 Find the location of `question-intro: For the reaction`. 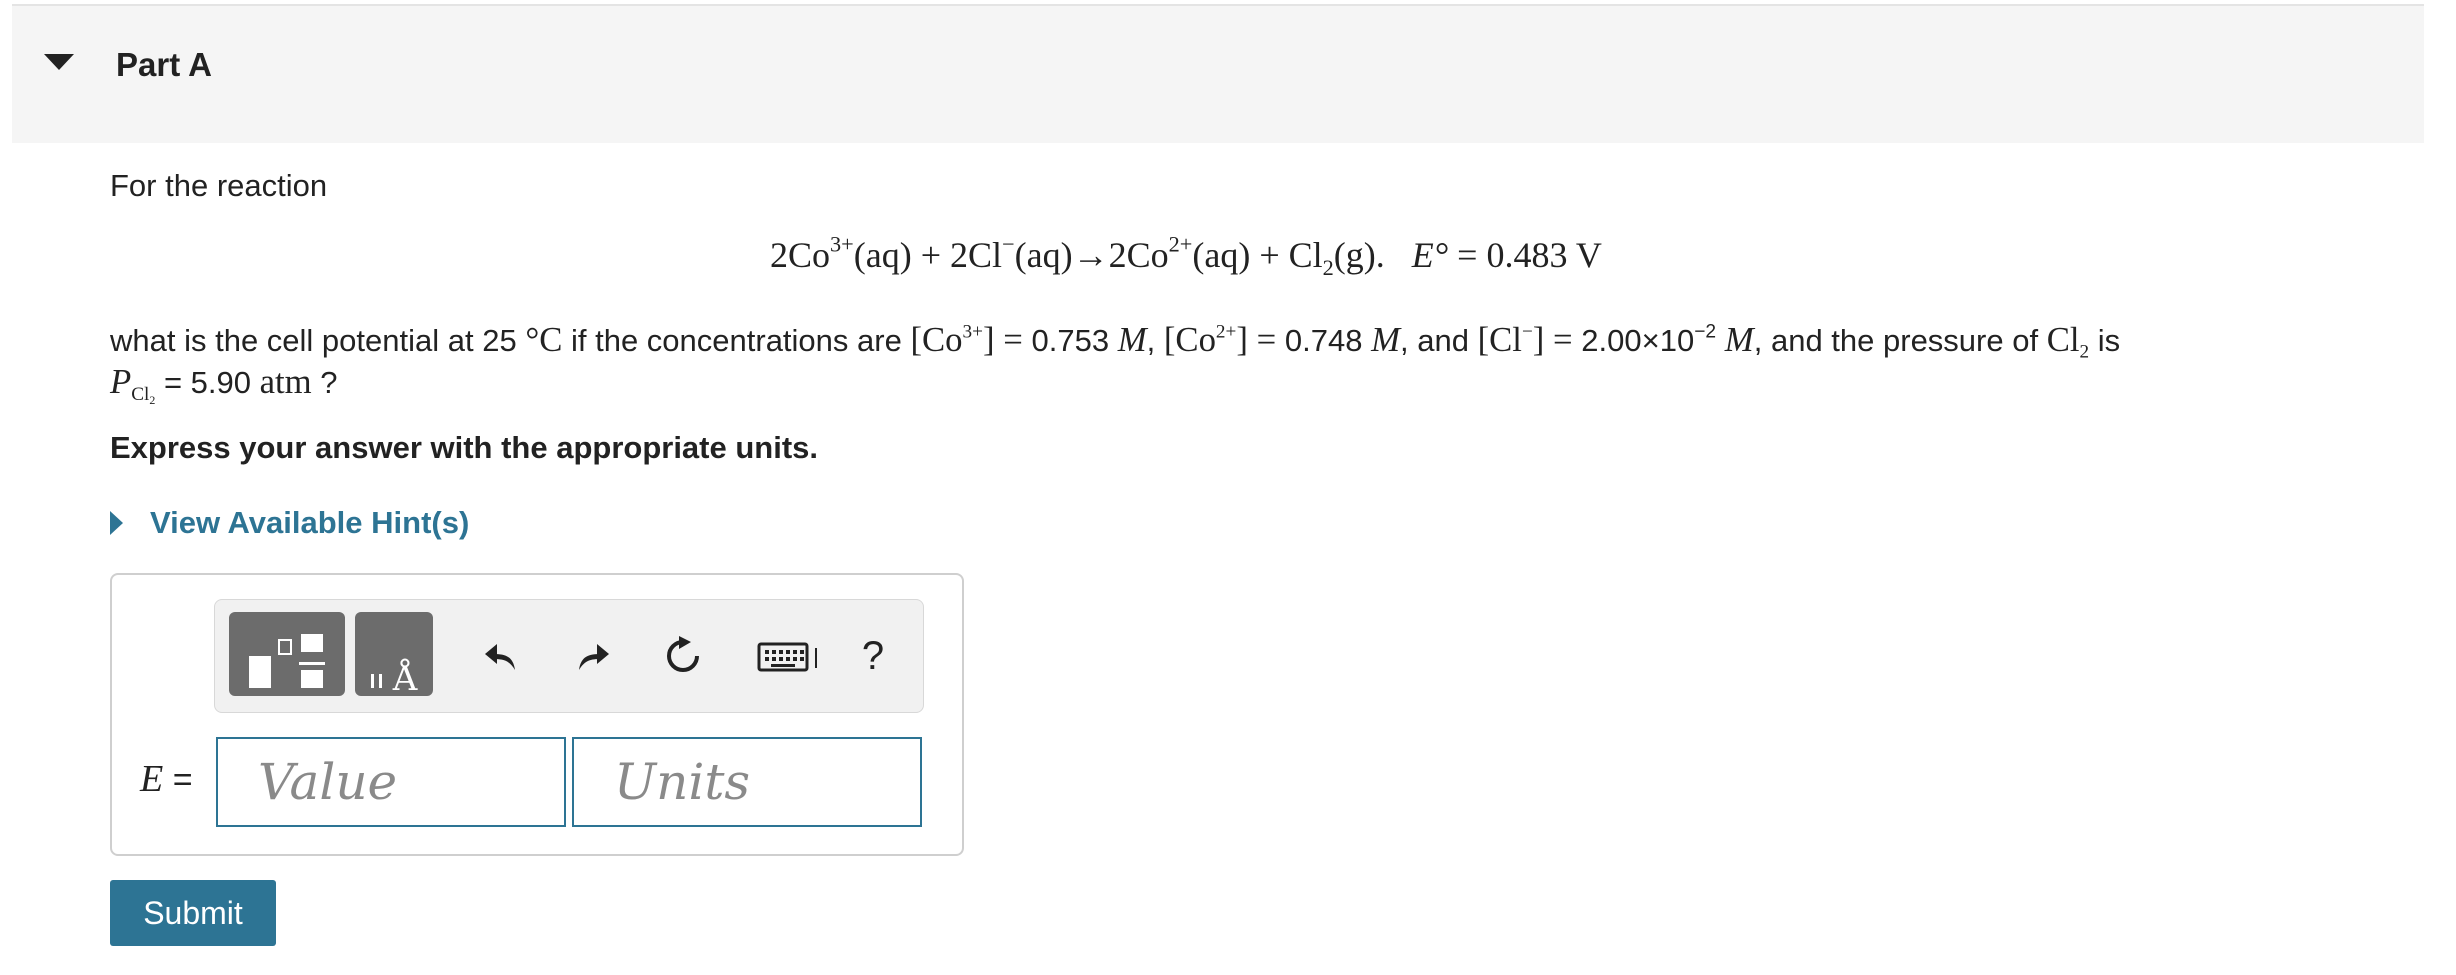

question-intro: For the reaction is located at coordinates (219, 185).